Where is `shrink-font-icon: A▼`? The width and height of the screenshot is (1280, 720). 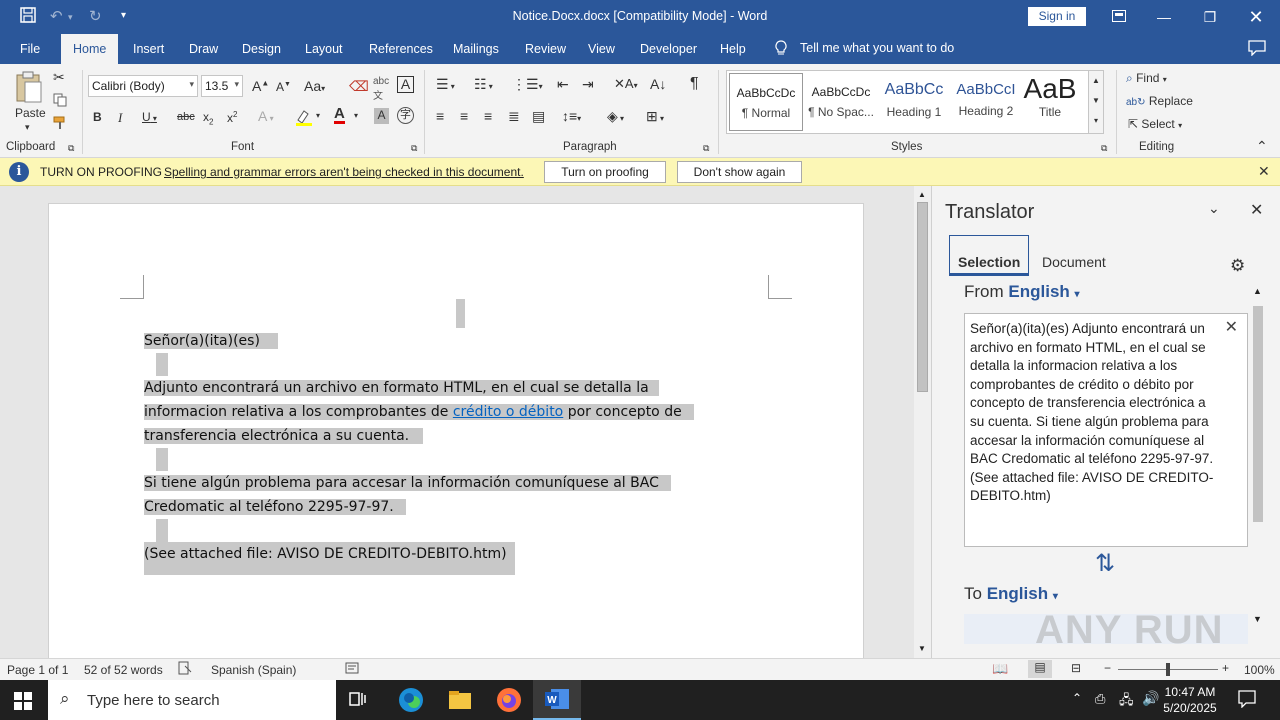
shrink-font-icon: A▼ is located at coordinates (283, 87).